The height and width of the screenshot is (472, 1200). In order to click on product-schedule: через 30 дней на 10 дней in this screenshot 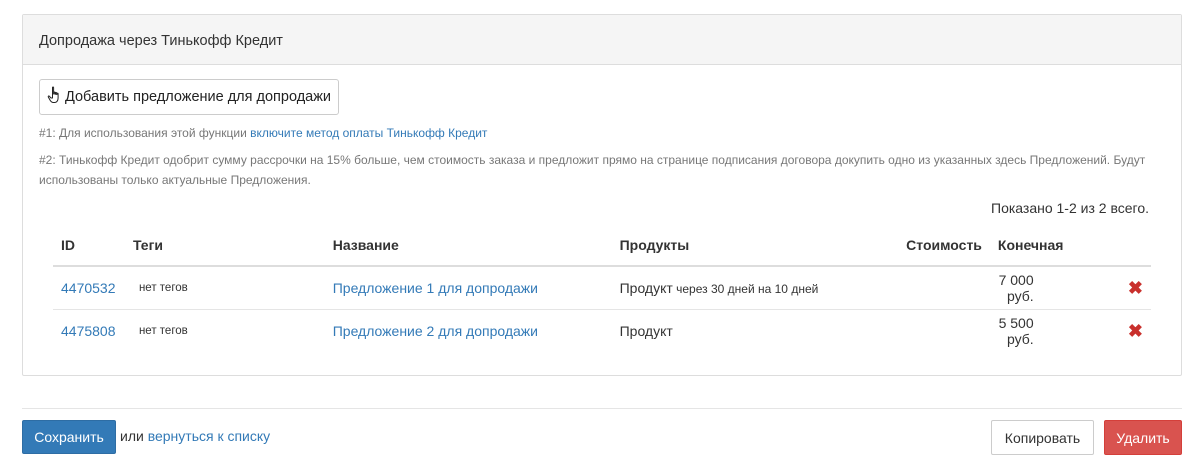, I will do `click(745, 289)`.